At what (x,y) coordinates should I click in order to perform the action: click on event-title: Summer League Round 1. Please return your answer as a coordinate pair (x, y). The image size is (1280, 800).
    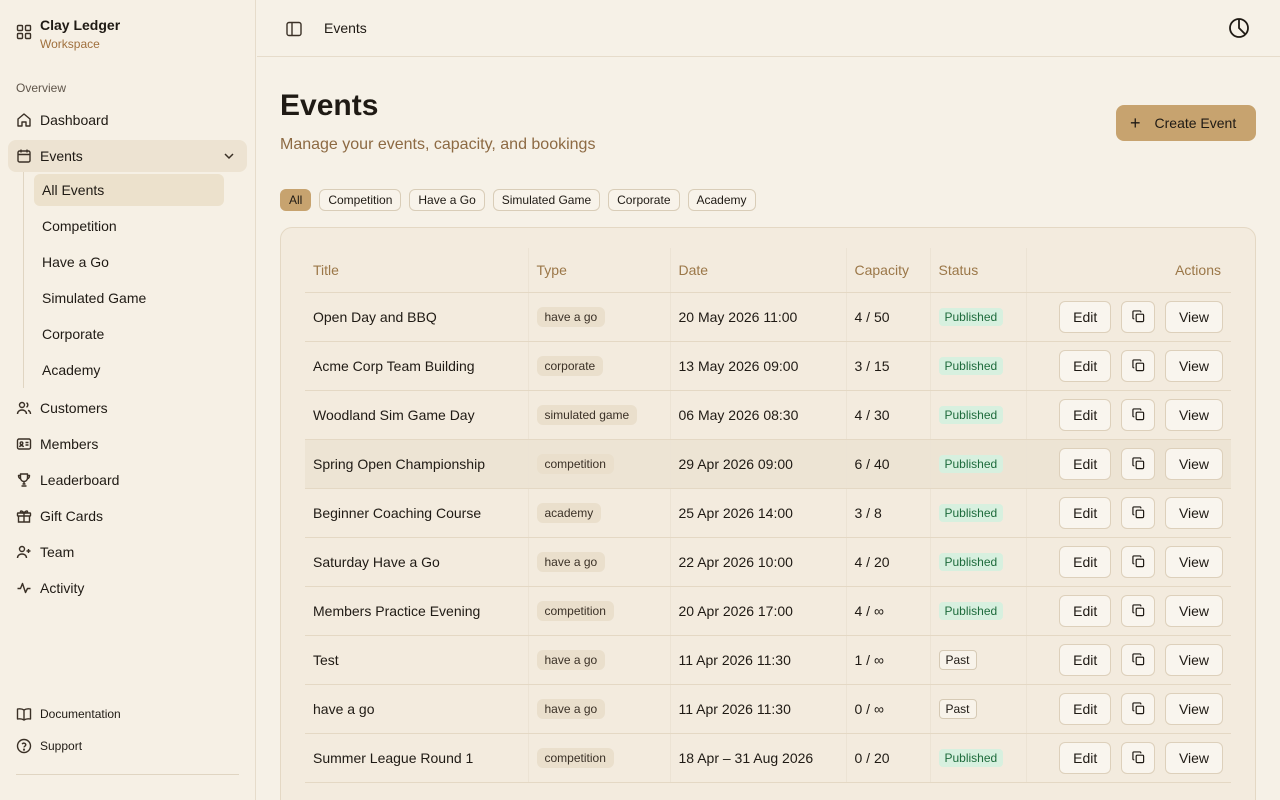
    Looking at the image, I should click on (416, 758).